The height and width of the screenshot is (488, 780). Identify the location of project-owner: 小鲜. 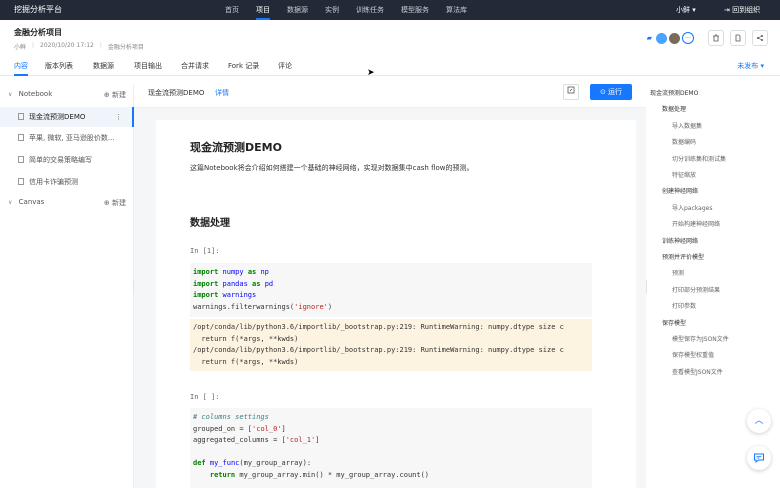
(20, 47).